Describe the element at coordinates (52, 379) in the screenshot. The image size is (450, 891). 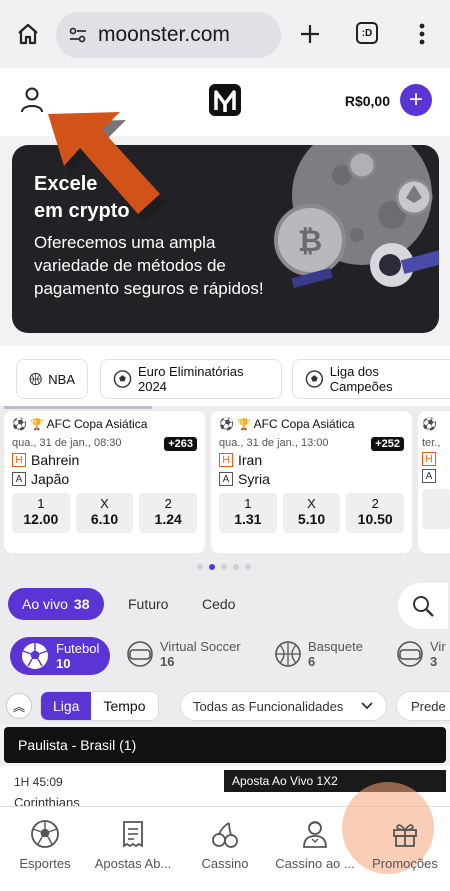
I see `chip-nba: NBA` at that location.